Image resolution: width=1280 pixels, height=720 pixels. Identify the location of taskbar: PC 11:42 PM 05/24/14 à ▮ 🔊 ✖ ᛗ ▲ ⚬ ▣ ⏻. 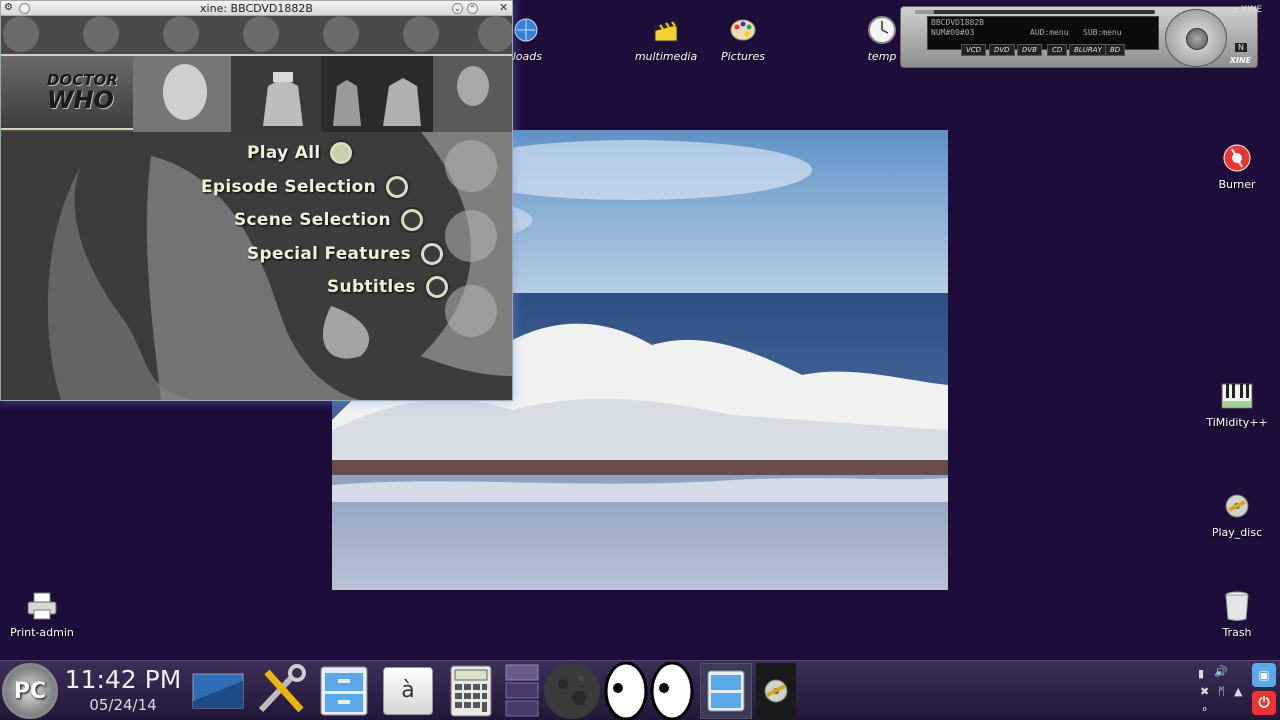
(640, 690).